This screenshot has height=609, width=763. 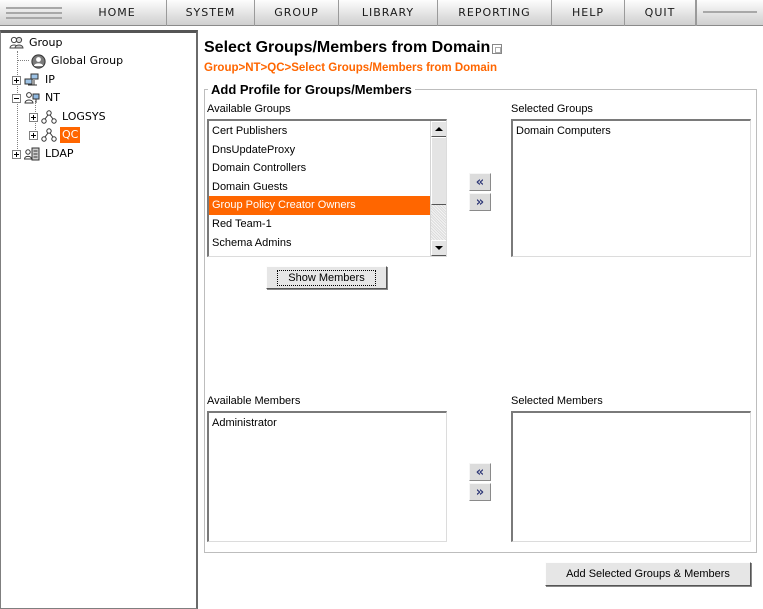 I want to click on collapse-minus-icon, so click(x=16, y=98).